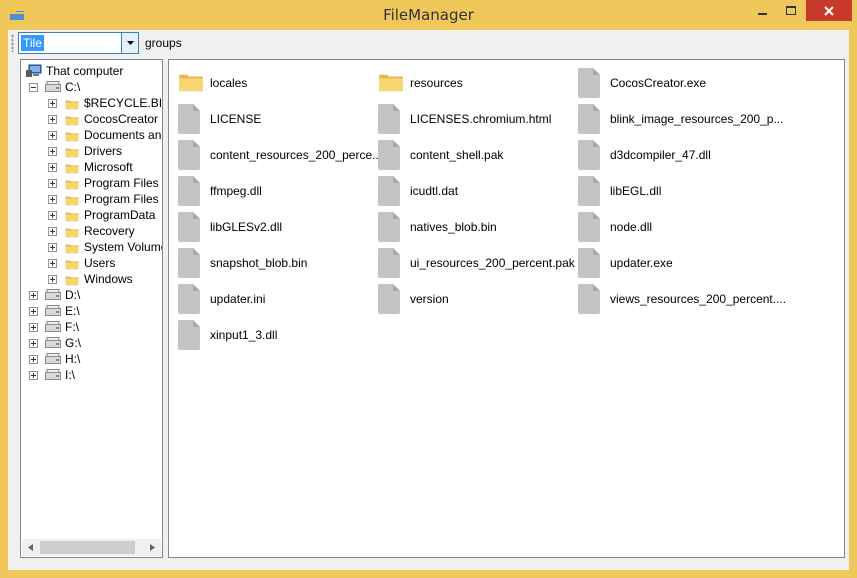  Describe the element at coordinates (163, 43) in the screenshot. I see `groups-button: groups` at that location.